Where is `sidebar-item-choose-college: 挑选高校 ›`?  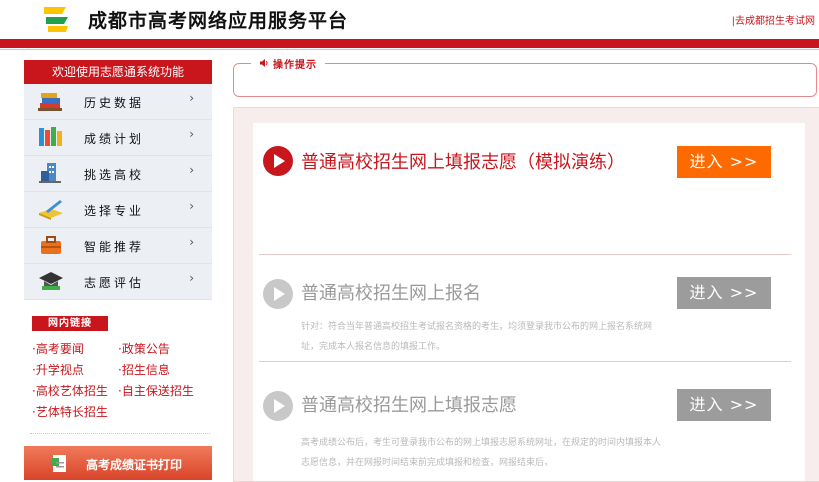 sidebar-item-choose-college: 挑选高校 › is located at coordinates (118, 174).